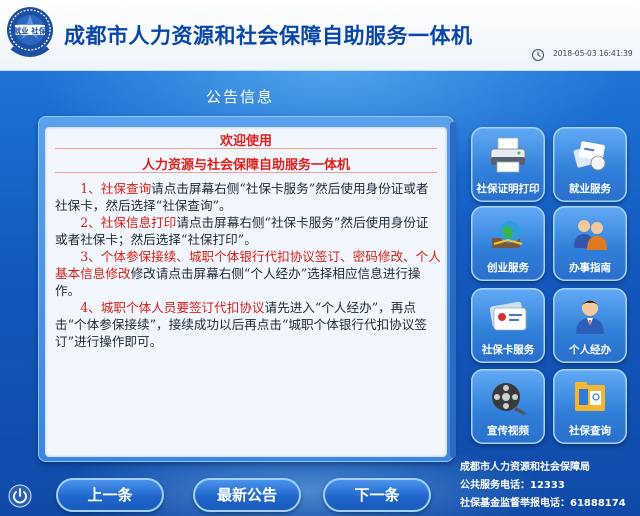  Describe the element at coordinates (239, 97) in the screenshot. I see `notice-heading: 公告信息` at that location.